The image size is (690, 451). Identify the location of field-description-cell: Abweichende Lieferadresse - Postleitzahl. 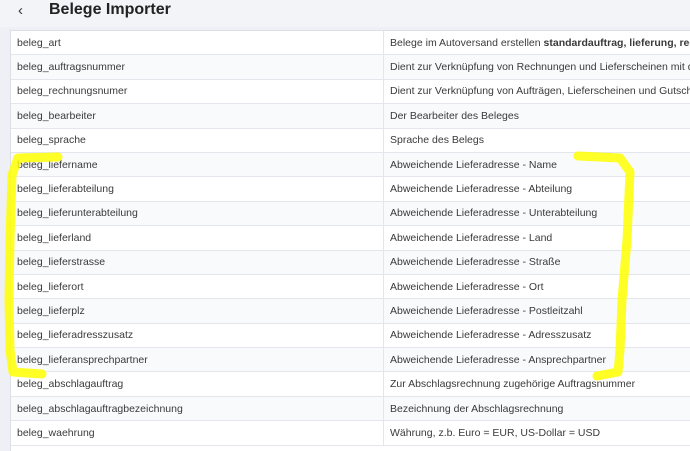
(537, 311).